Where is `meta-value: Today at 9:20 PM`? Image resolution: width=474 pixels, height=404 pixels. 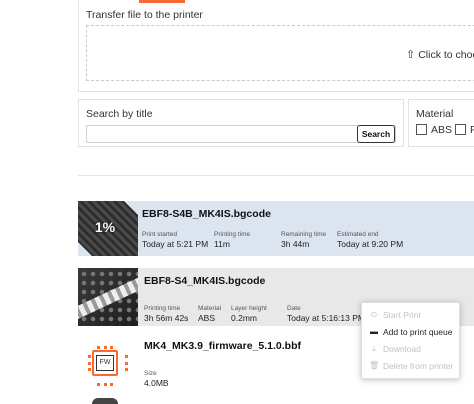 meta-value: Today at 9:20 PM is located at coordinates (370, 244).